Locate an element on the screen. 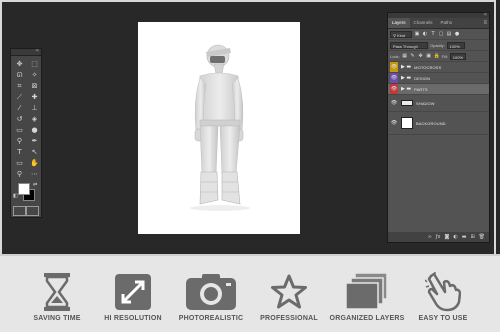 This screenshot has height=332, width=500. lock-artboard-icon: ▣ is located at coordinates (429, 56).